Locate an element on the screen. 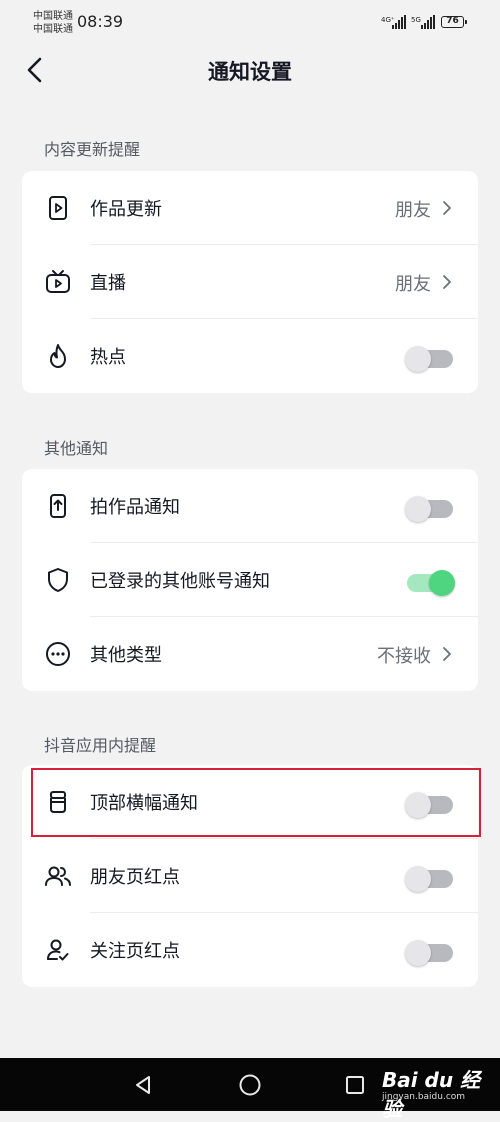 This screenshot has width=500, height=1122. video-play-icon is located at coordinates (58, 208).